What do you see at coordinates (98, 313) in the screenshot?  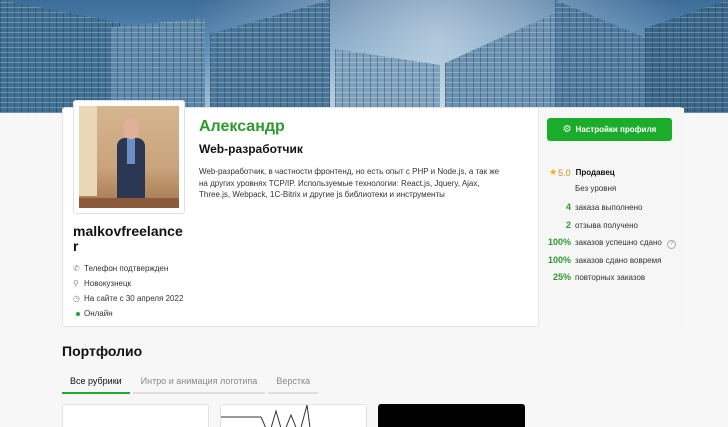 I see `online-status-text: Онлайн` at bounding box center [98, 313].